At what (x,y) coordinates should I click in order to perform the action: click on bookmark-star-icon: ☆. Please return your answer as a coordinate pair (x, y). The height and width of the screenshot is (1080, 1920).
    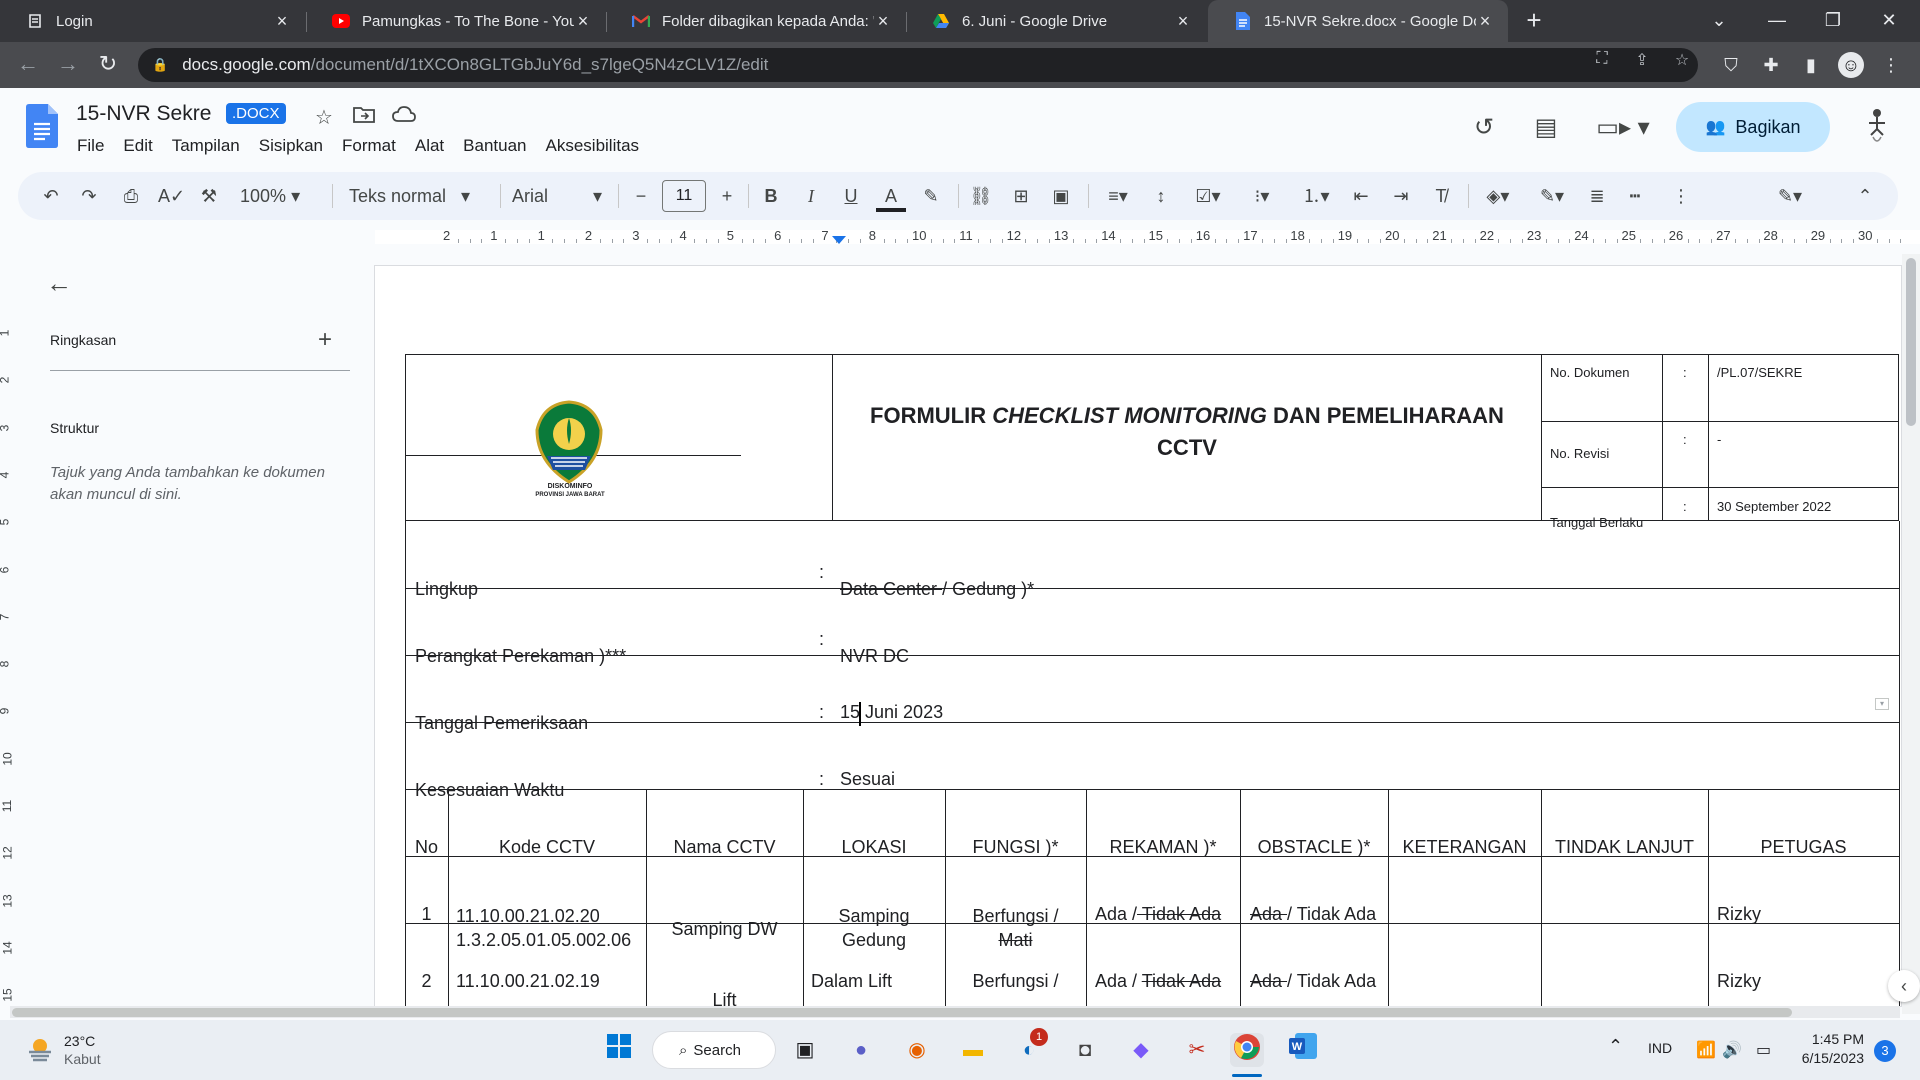
    Looking at the image, I should click on (1682, 60).